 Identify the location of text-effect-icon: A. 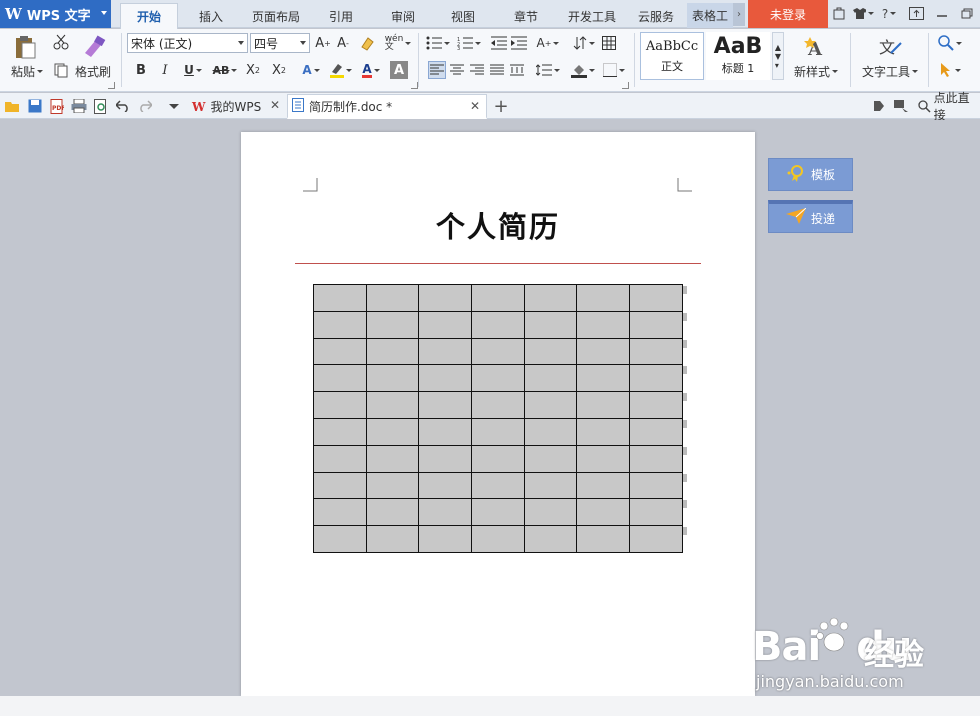
(311, 70).